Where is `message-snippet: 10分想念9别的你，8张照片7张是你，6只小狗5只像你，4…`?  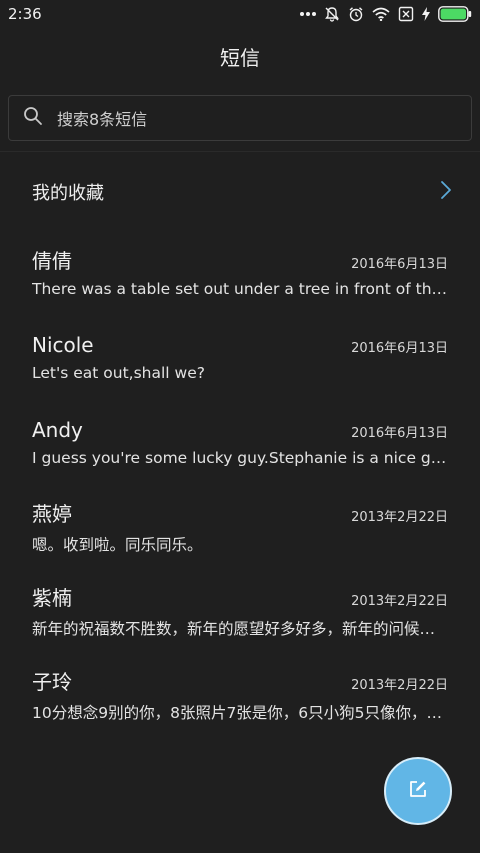 message-snippet: 10分想念9别的你，8张照片7张是你，6只小狗5只像你，4… is located at coordinates (240, 713).